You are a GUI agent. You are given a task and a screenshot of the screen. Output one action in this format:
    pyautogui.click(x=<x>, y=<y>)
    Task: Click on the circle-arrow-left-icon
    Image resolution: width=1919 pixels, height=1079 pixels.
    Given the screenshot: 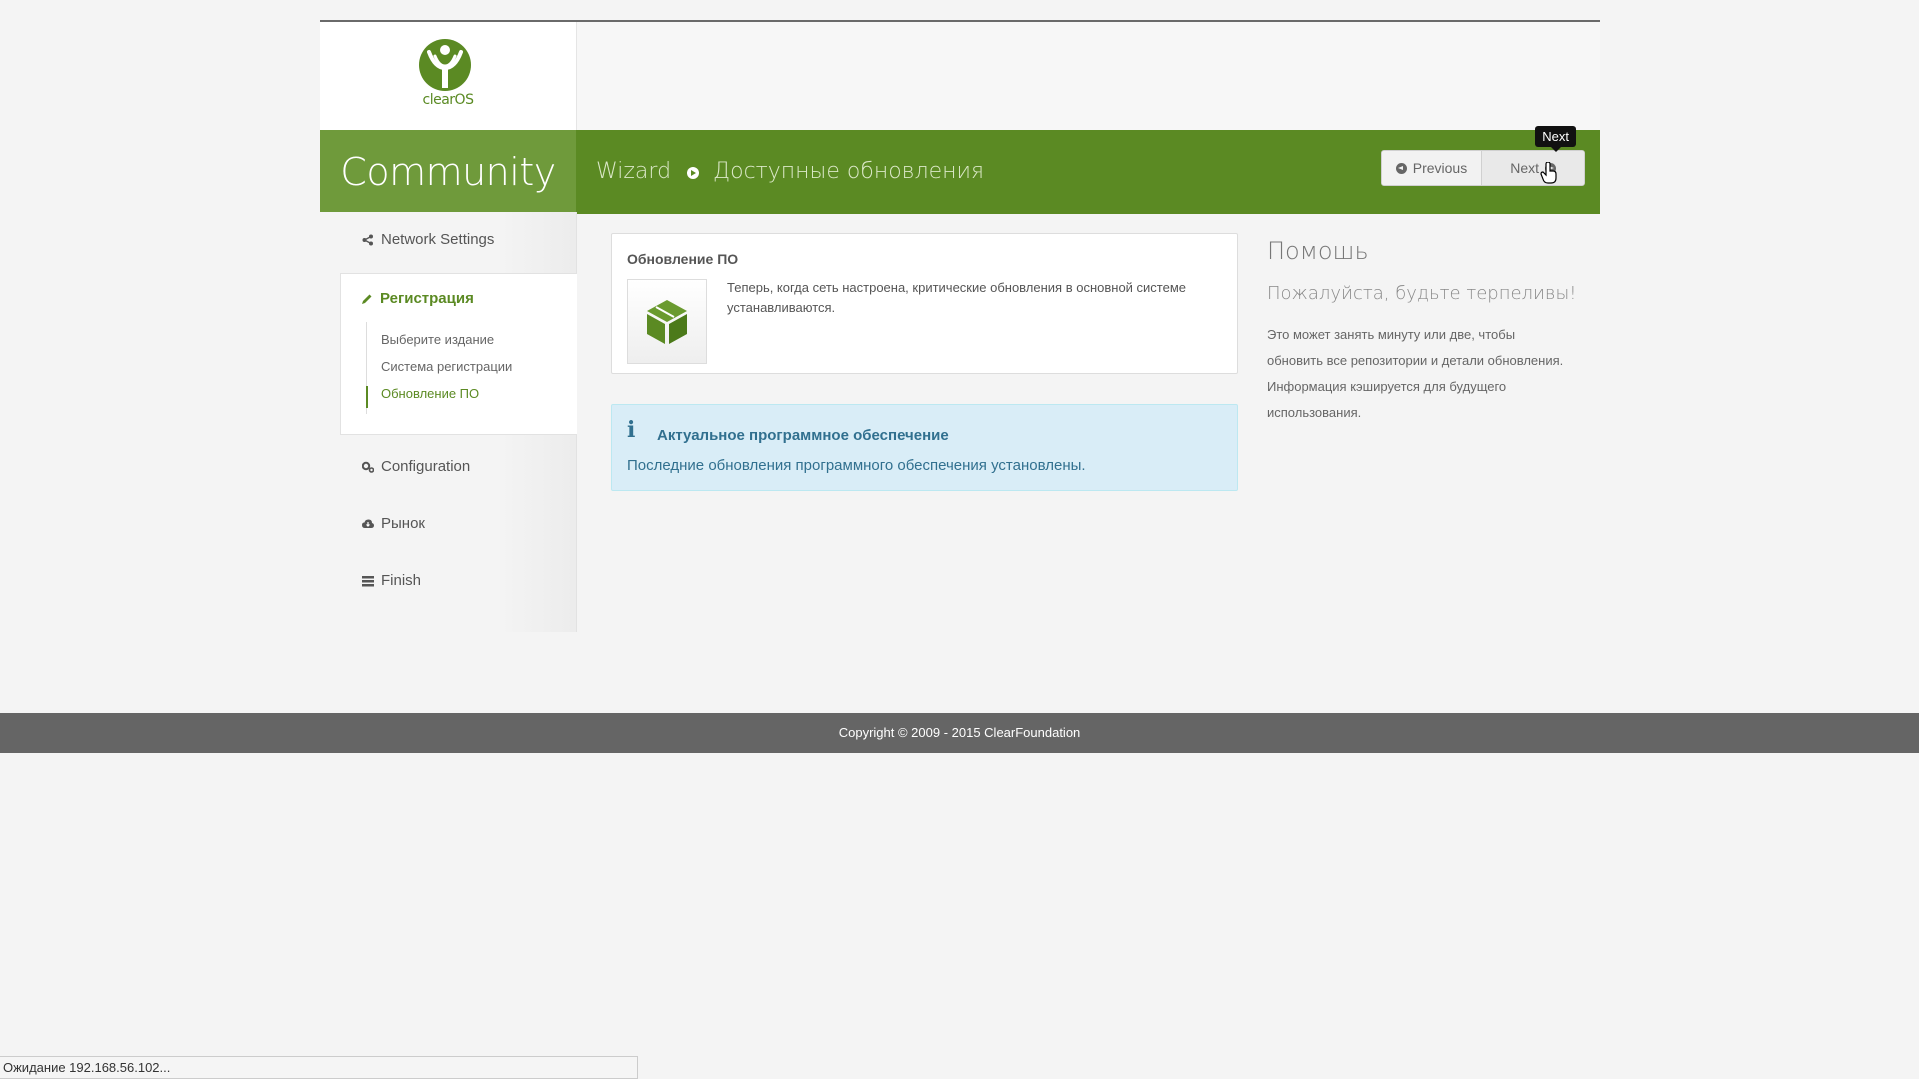 What is the action you would take?
    pyautogui.click(x=1401, y=168)
    